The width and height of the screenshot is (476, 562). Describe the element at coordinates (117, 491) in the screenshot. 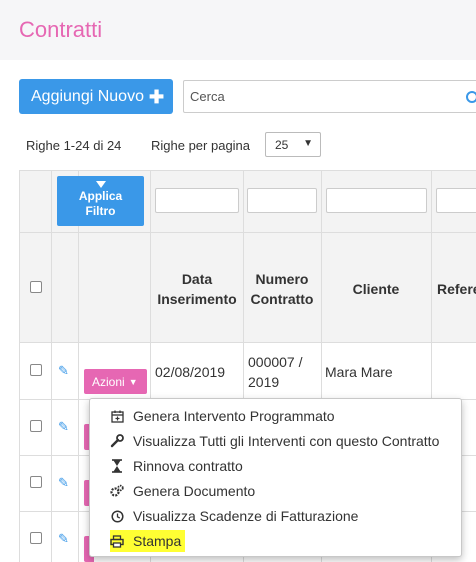

I see `gears-icon` at that location.